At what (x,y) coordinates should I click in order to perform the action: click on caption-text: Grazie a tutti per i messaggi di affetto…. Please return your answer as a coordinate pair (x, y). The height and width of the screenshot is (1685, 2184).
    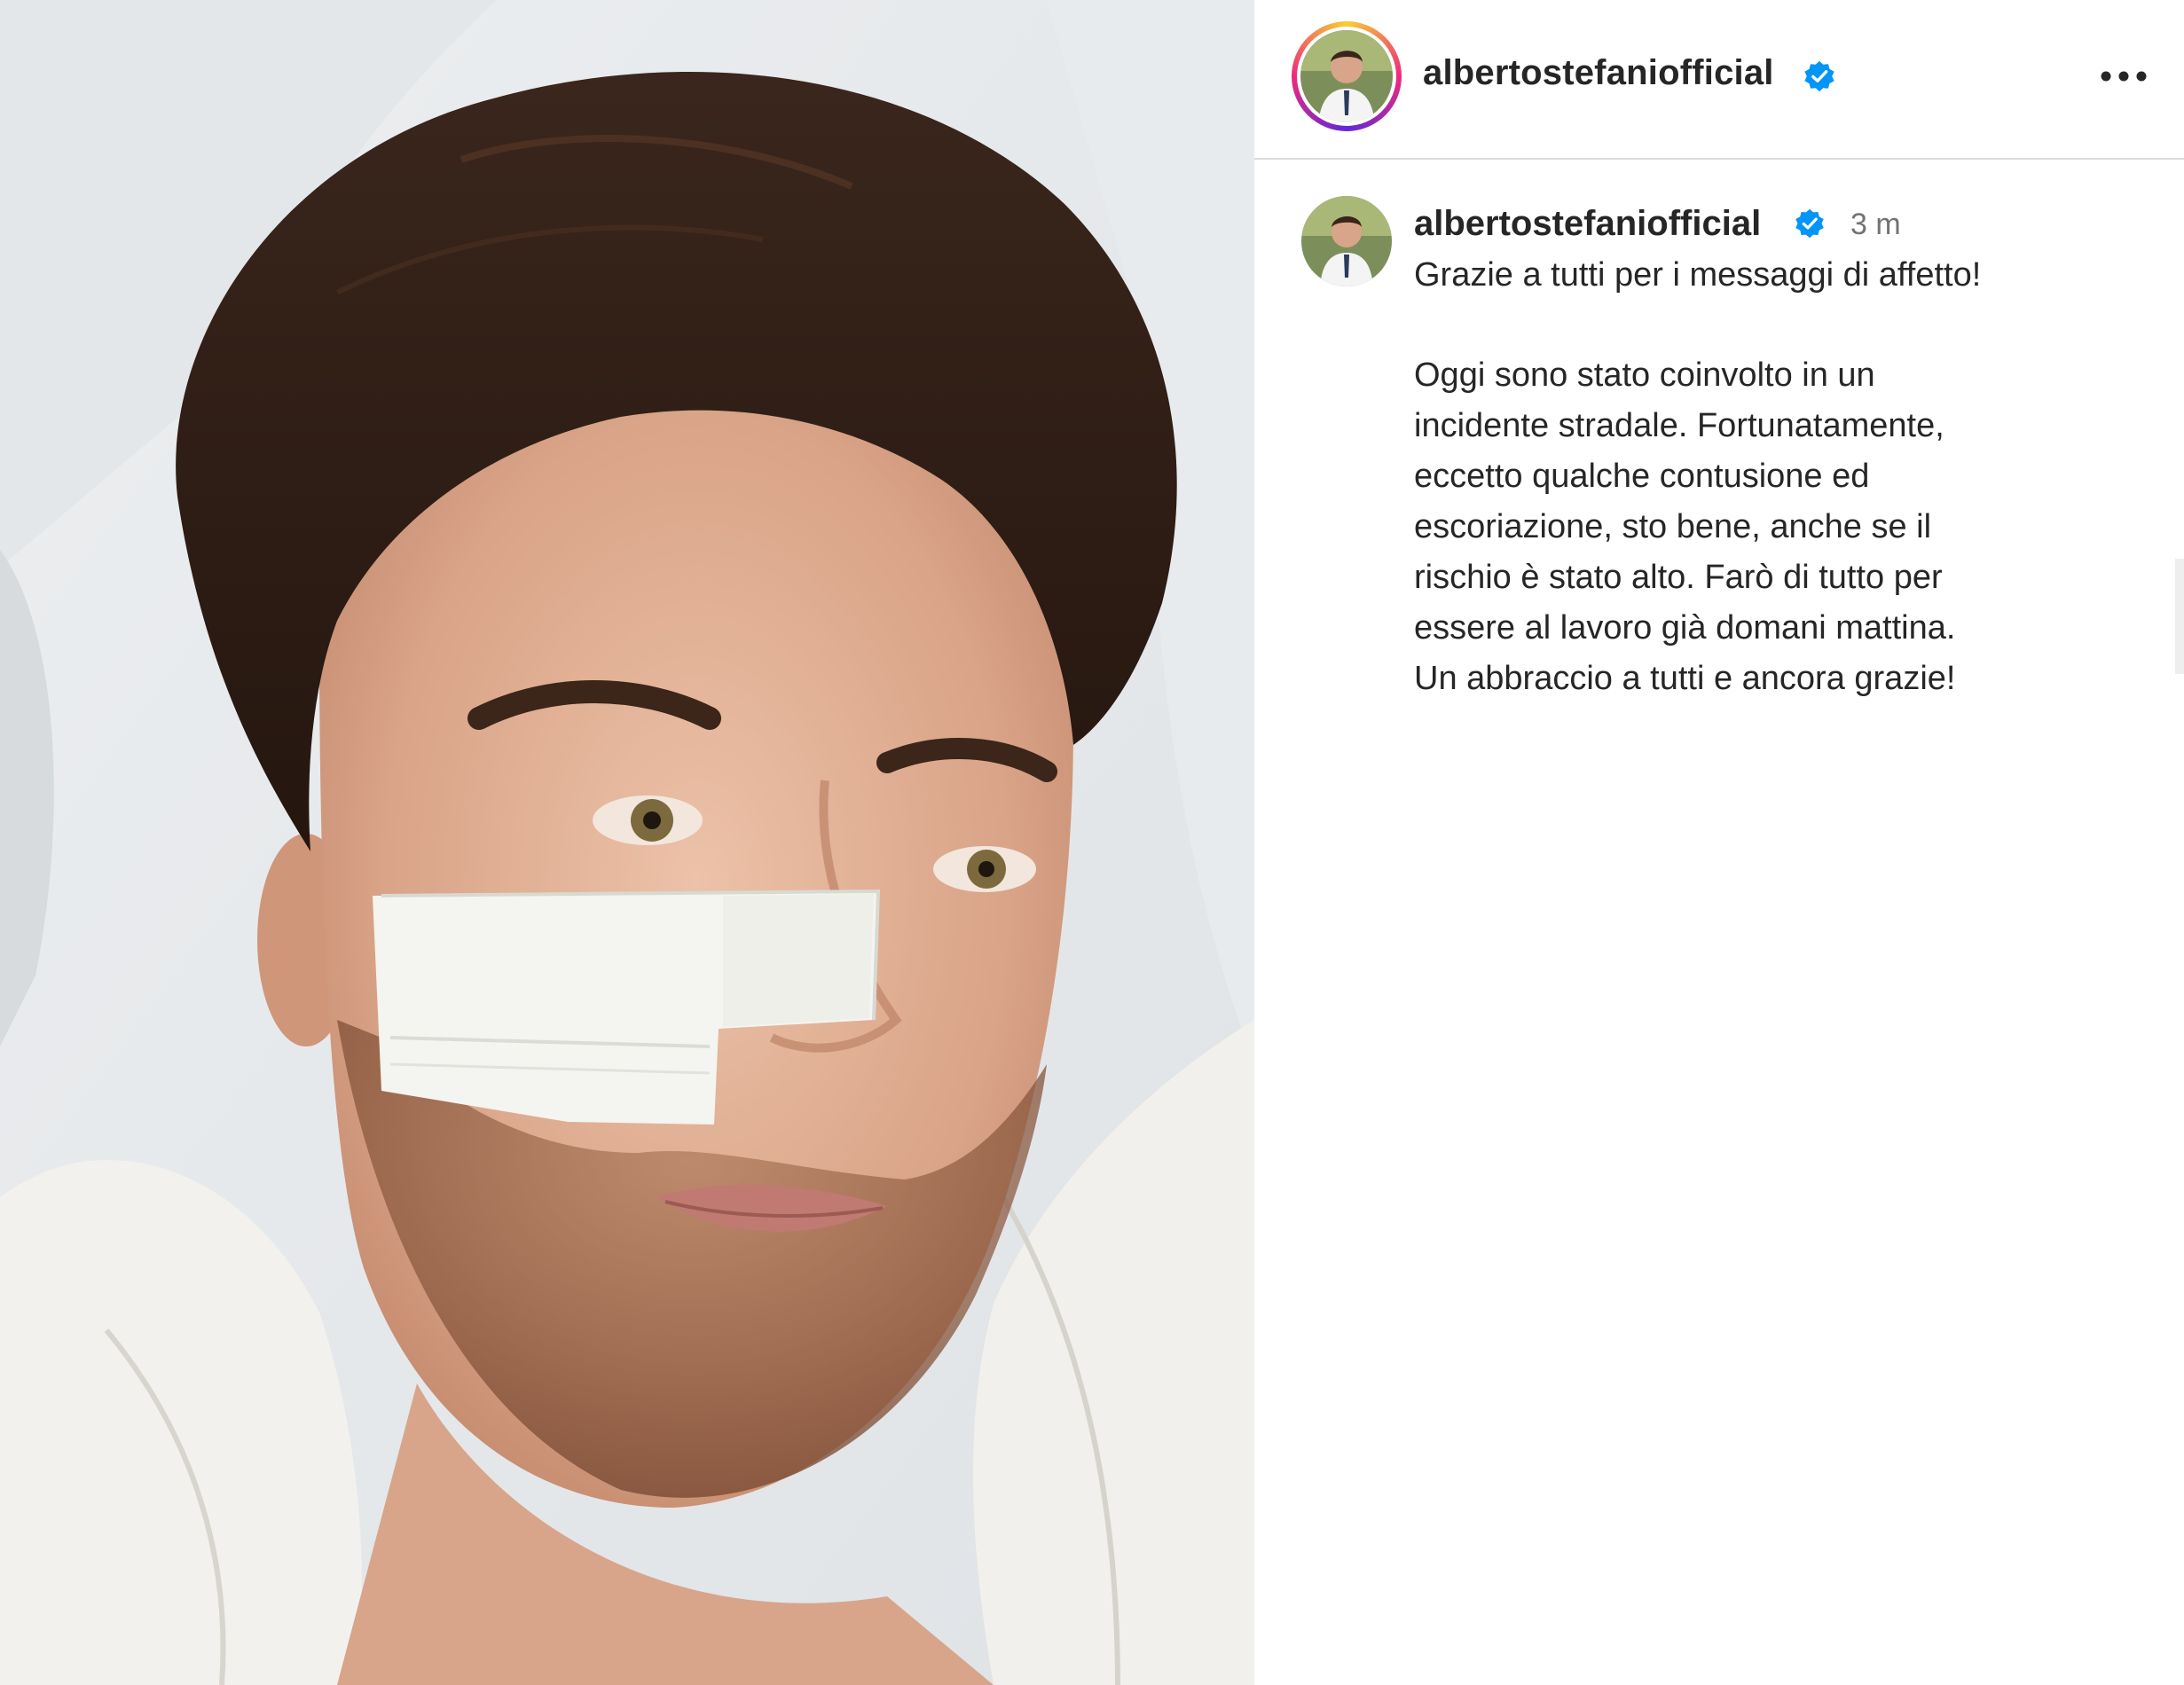
    Looking at the image, I should click on (1777, 477).